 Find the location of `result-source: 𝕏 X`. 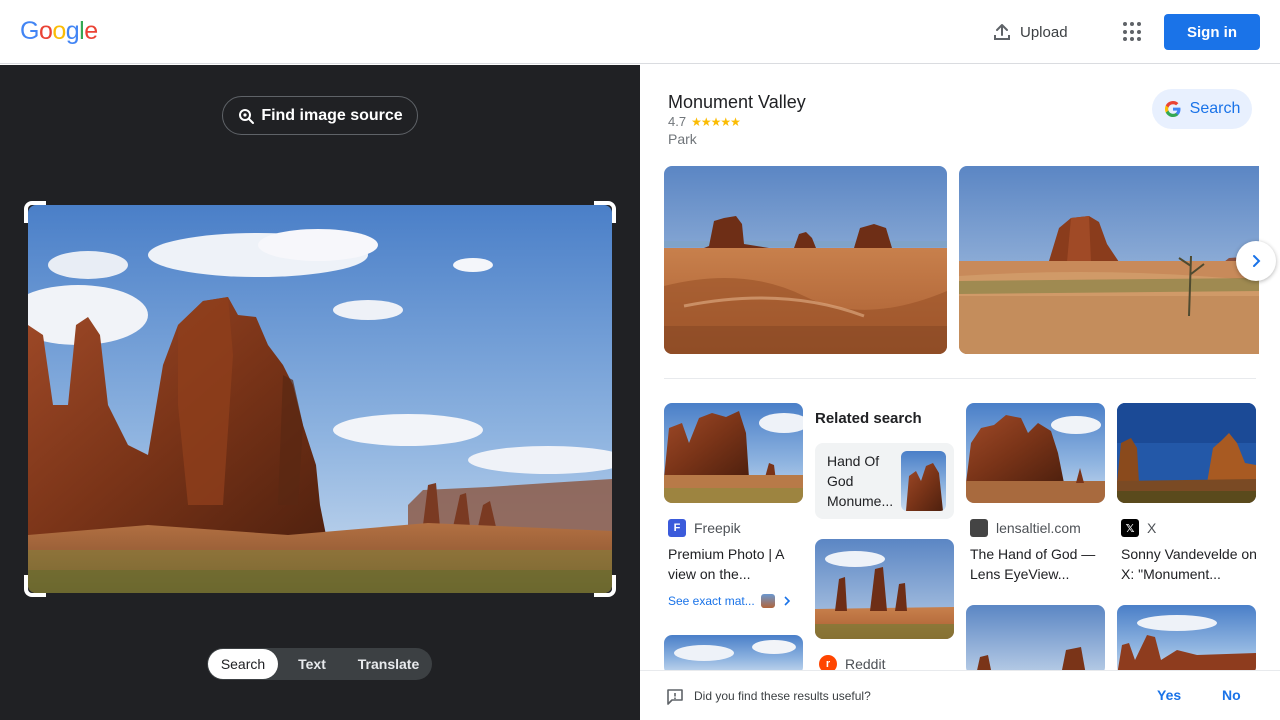

result-source: 𝕏 X is located at coordinates (1138, 528).